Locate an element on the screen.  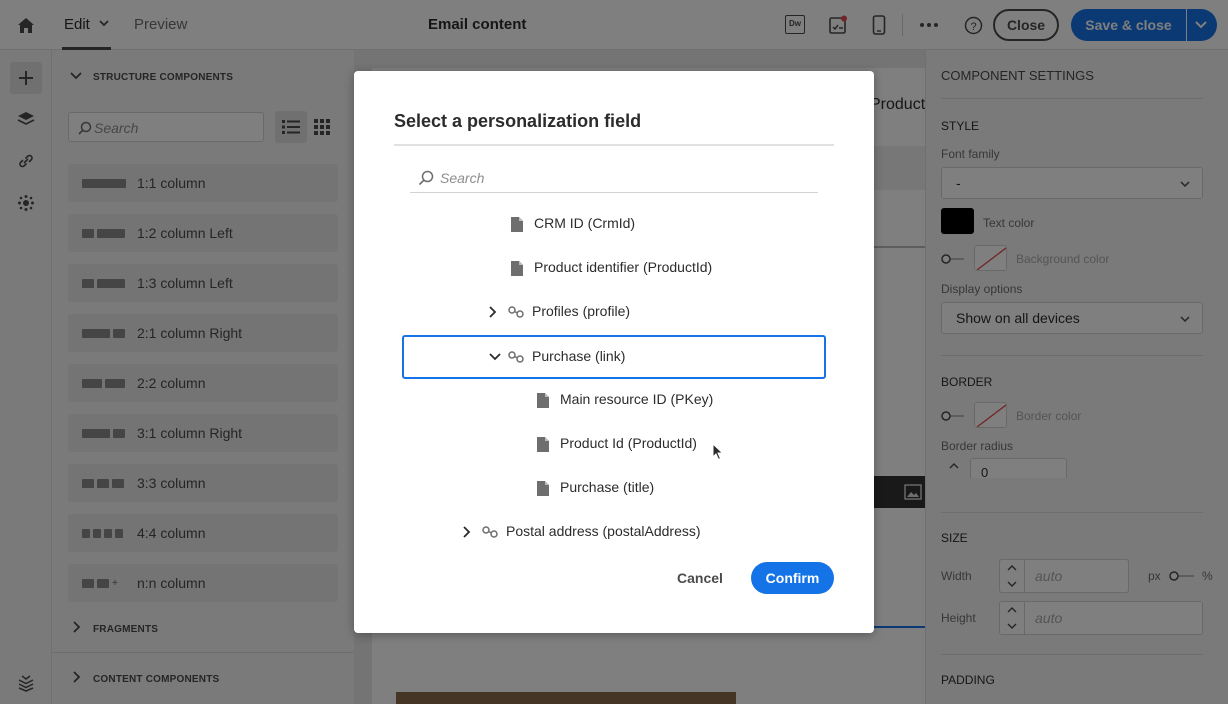
tree-row-label: Purchase (link) is located at coordinates (579, 356).